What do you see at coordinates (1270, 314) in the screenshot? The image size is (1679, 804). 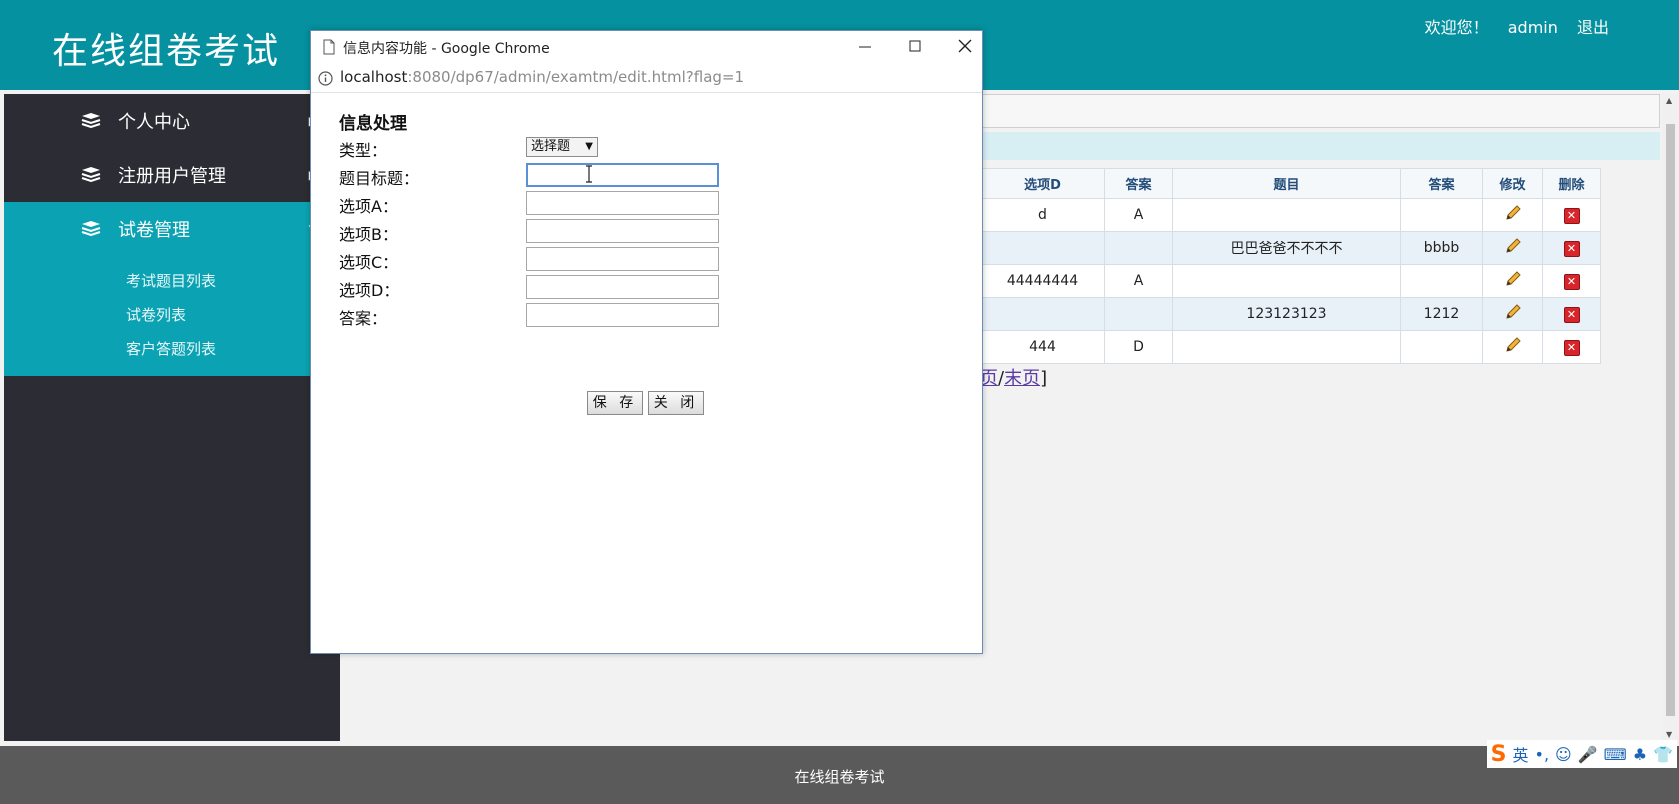 I see `table-row: 123123123 1212 ✕` at bounding box center [1270, 314].